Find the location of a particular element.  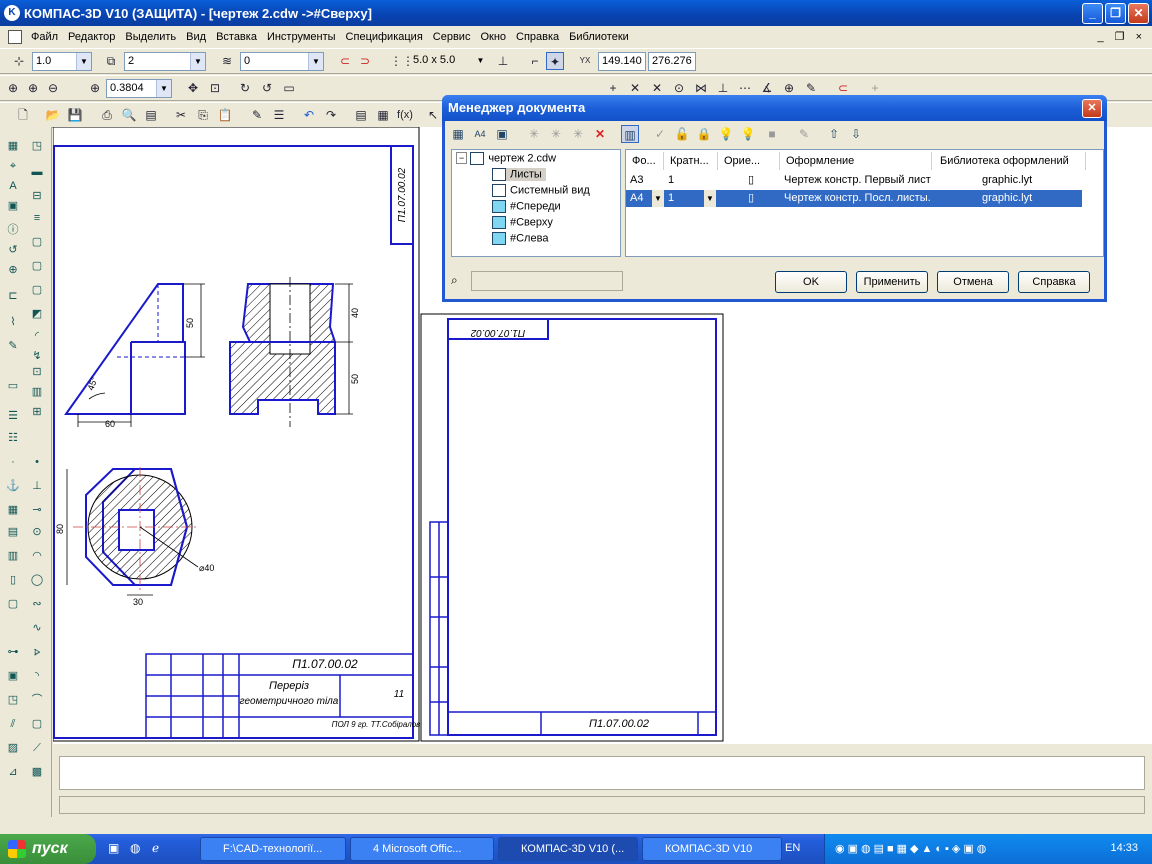

minimize-button: _ is located at coordinates (1092, 13).